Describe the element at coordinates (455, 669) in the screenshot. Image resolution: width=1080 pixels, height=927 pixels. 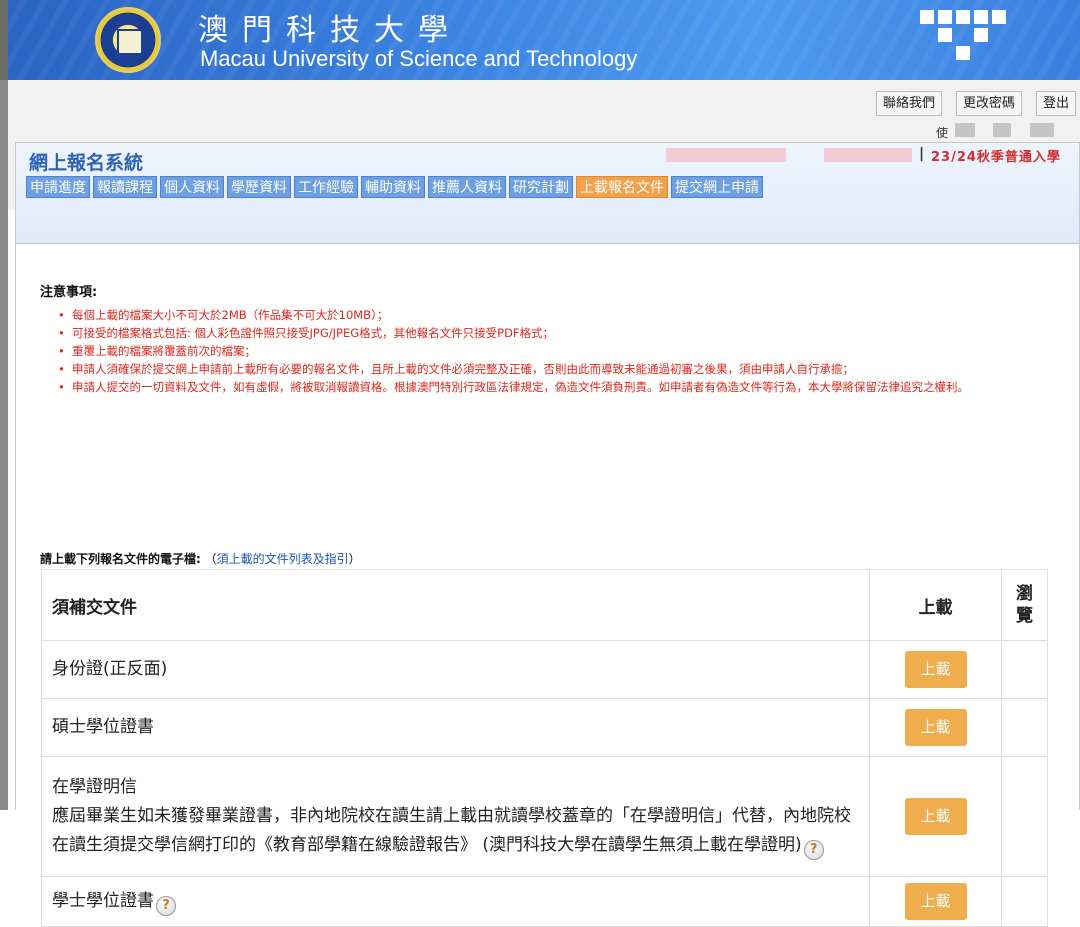
I see `document-name-cell: 身份證(正反面)` at that location.